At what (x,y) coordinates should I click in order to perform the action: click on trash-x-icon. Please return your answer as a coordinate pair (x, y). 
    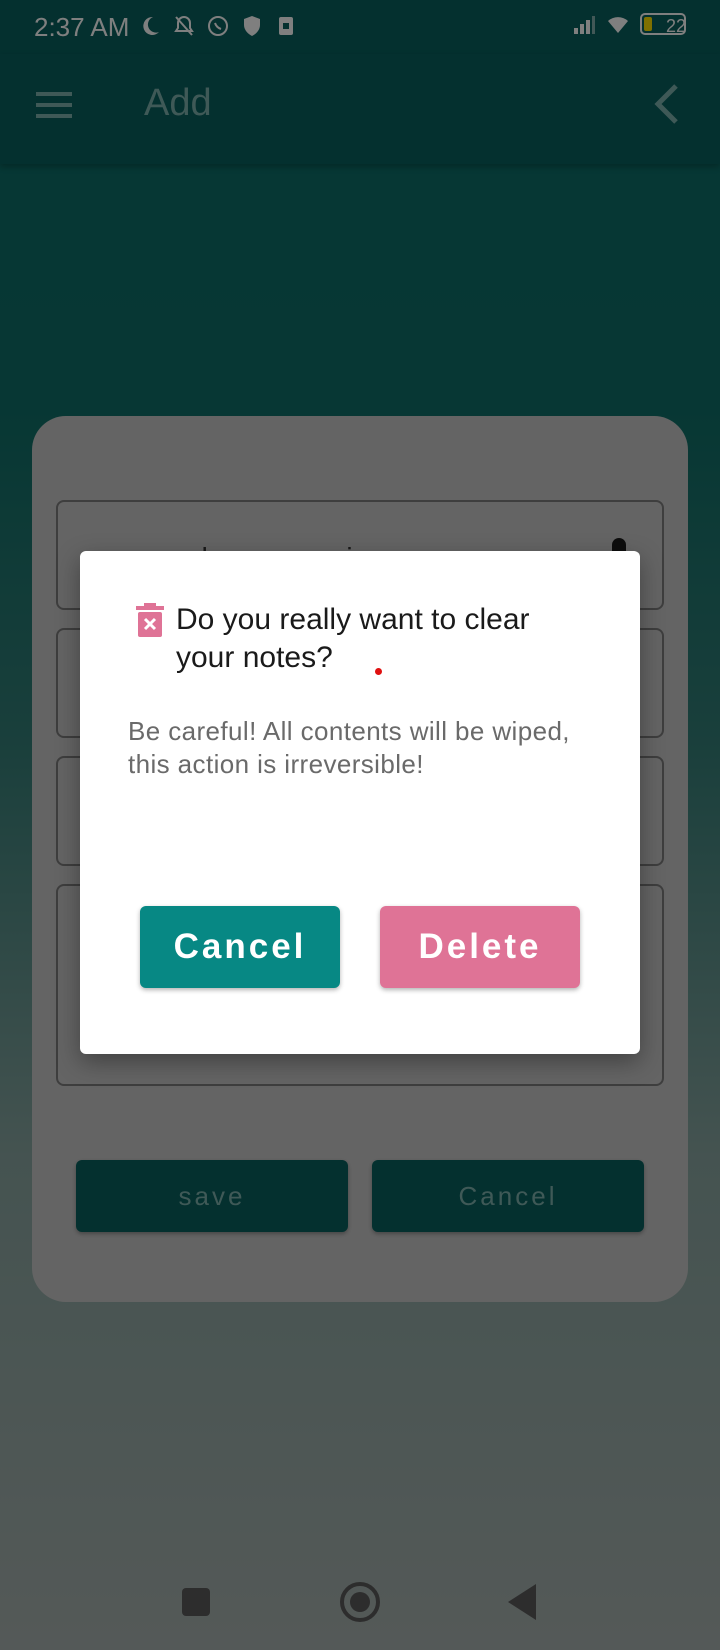
    Looking at the image, I should click on (150, 620).